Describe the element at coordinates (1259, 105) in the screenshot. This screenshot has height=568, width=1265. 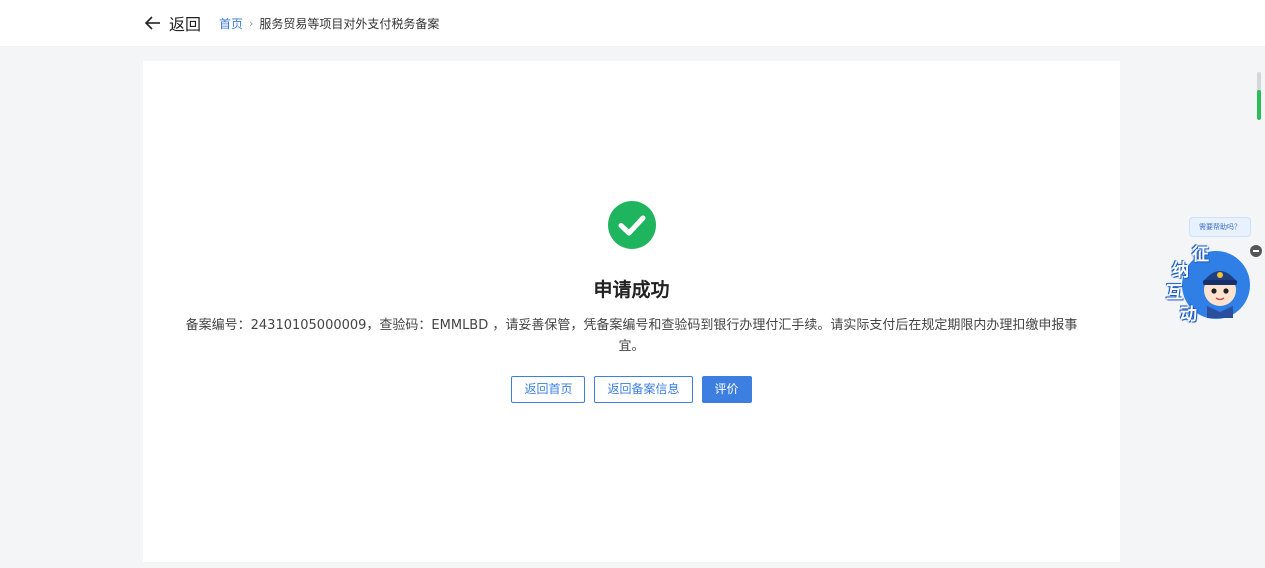
I see `scrollbar-thumb` at that location.